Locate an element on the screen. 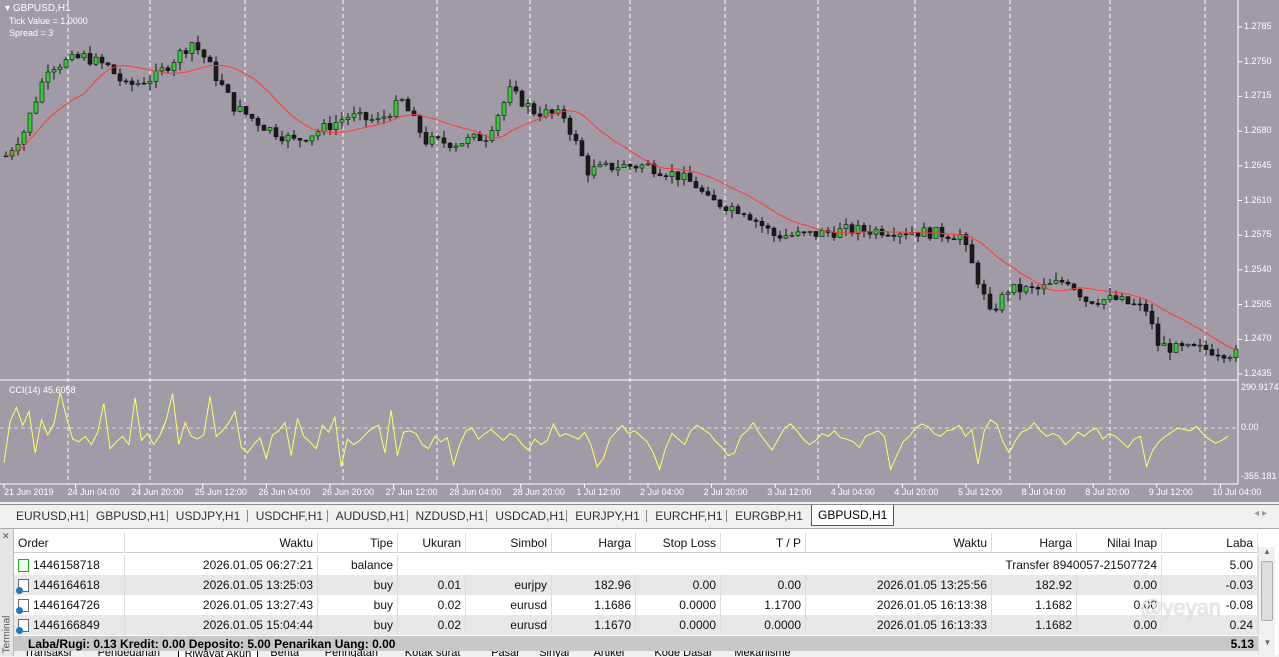 This screenshot has width=1279, height=657. time-tick-label: 9 Jul 12:00 is located at coordinates (1170, 492).